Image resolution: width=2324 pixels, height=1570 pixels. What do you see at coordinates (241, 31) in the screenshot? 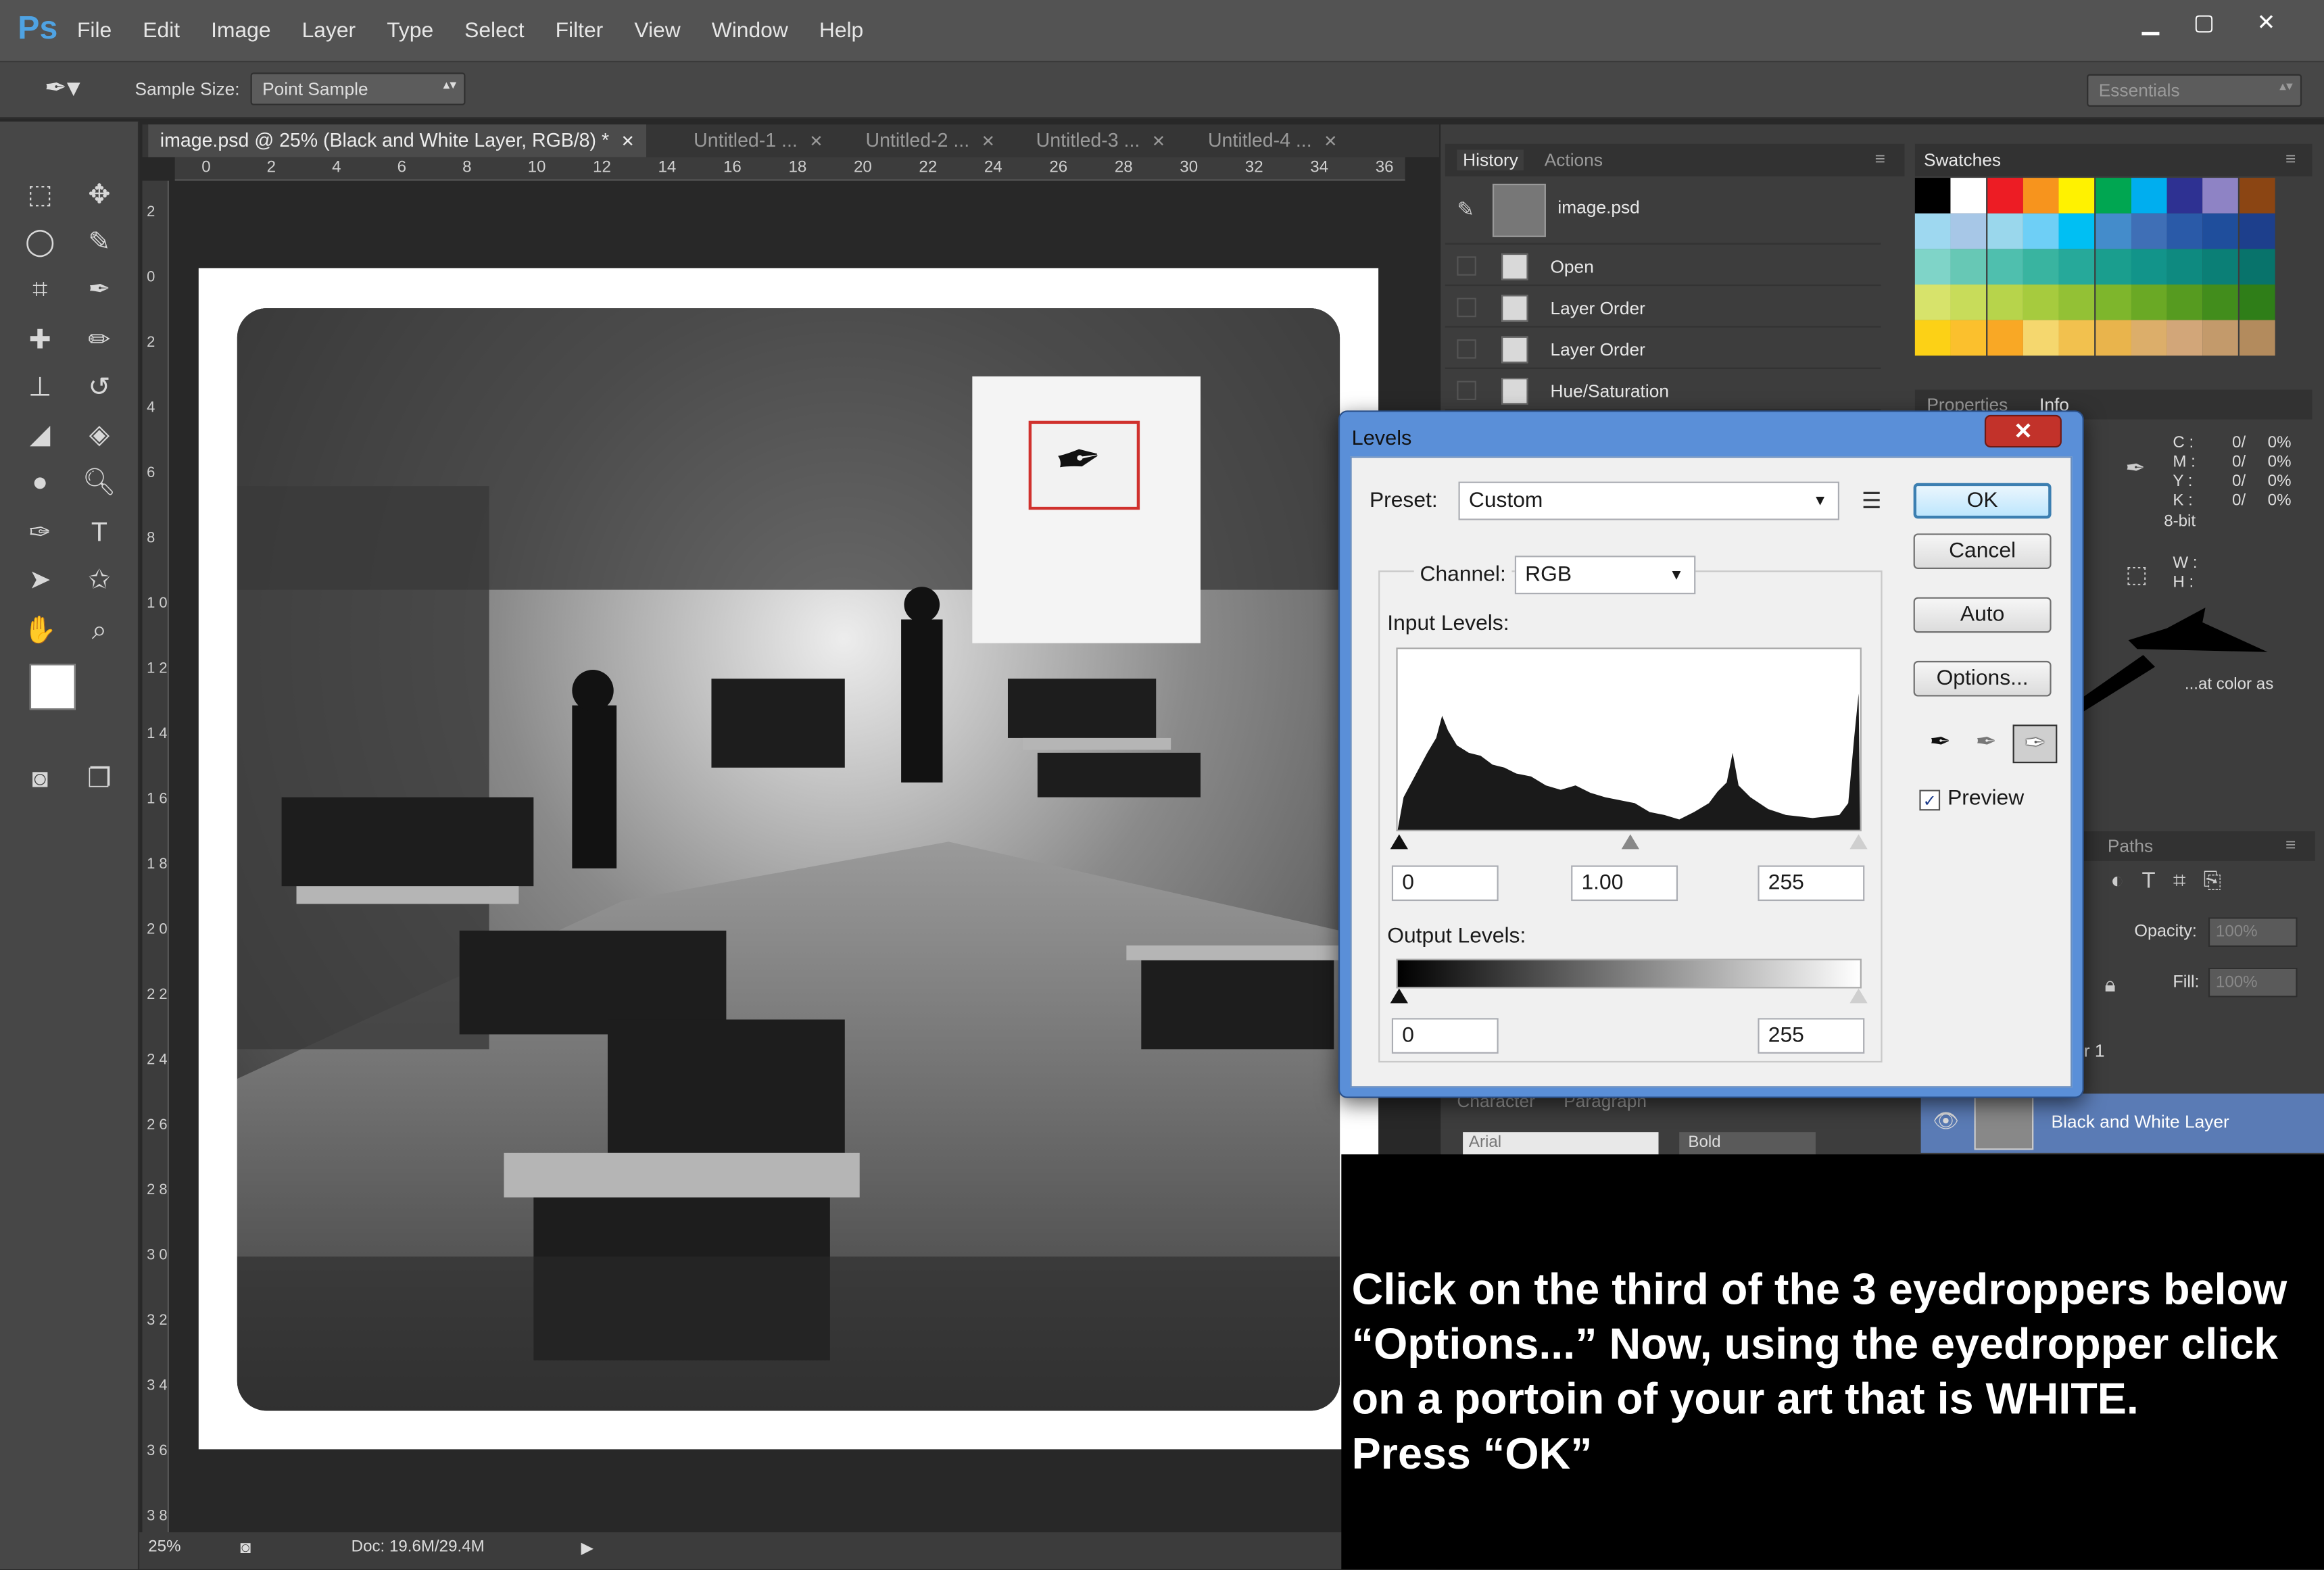
I see `menu-image: Image` at bounding box center [241, 31].